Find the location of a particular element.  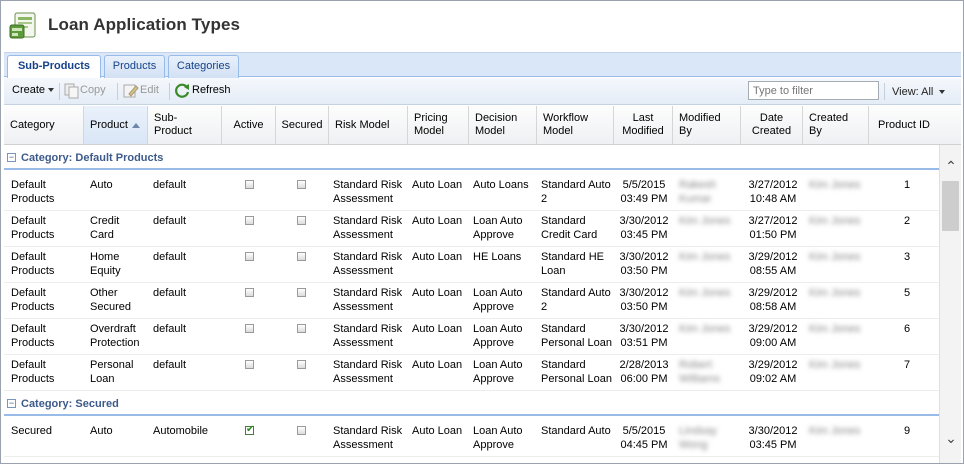

column-header-category: Category is located at coordinates (44, 125).